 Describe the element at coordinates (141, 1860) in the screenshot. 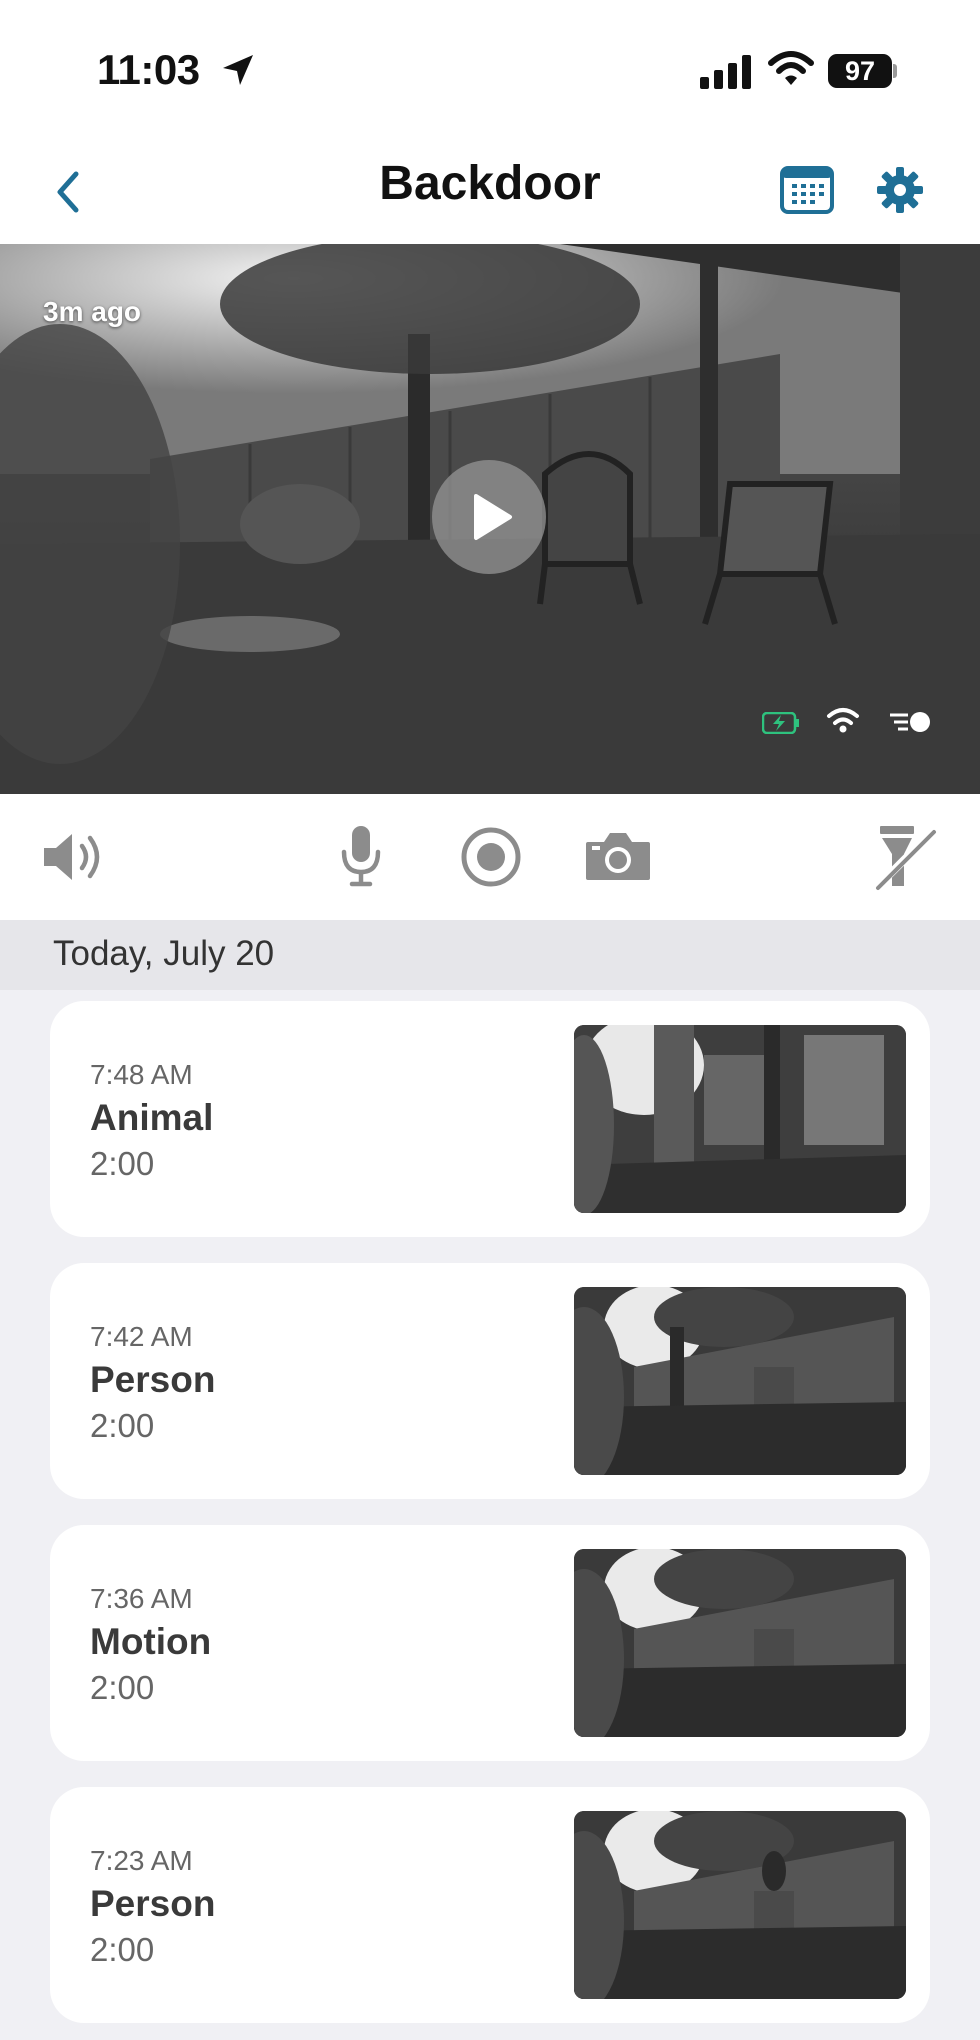

I see `event-time: 7:23 AM` at that location.